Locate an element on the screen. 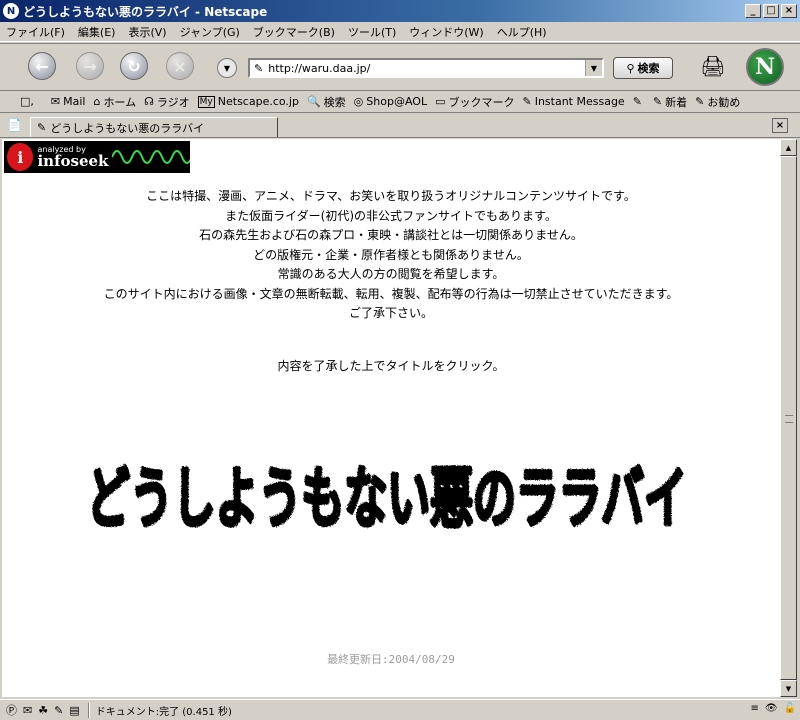  tab-current: ✎ どうしようもない悪のララバイ is located at coordinates (154, 127).